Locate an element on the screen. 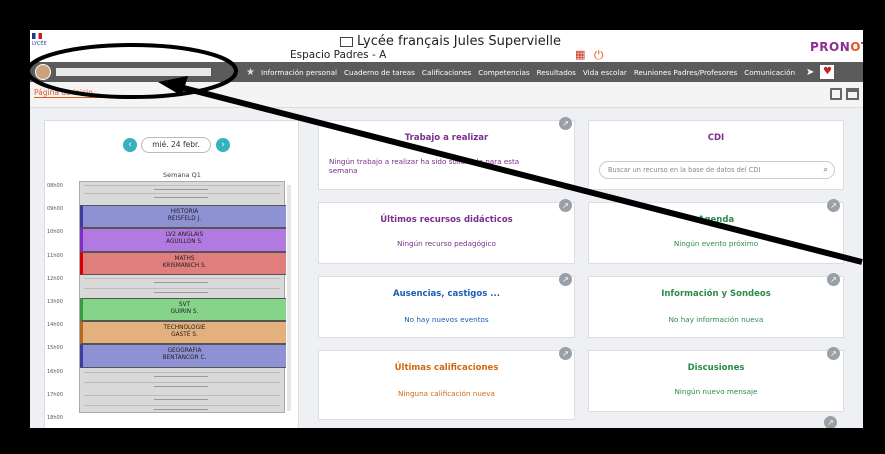 This screenshot has height=454, width=885. home-dropdown-label: Página de inicio is located at coordinates (63, 92).